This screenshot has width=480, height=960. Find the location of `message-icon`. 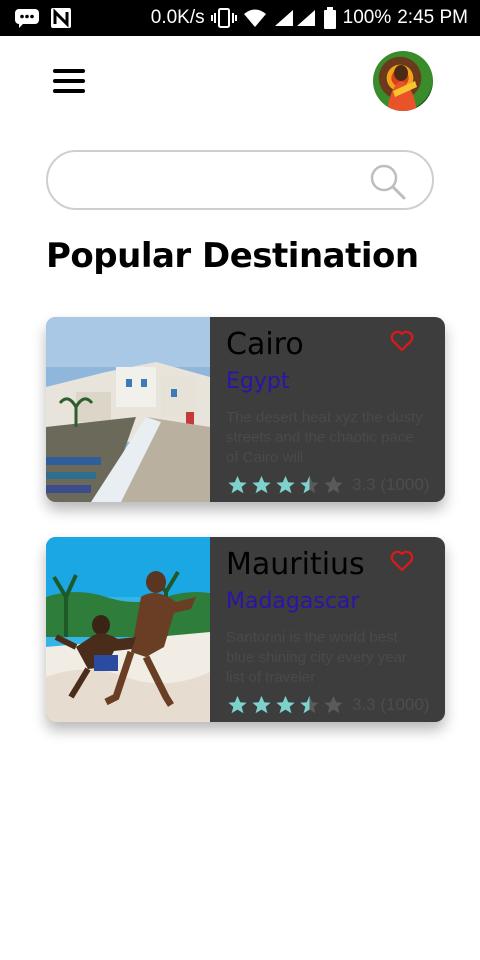

message-icon is located at coordinates (27, 18).